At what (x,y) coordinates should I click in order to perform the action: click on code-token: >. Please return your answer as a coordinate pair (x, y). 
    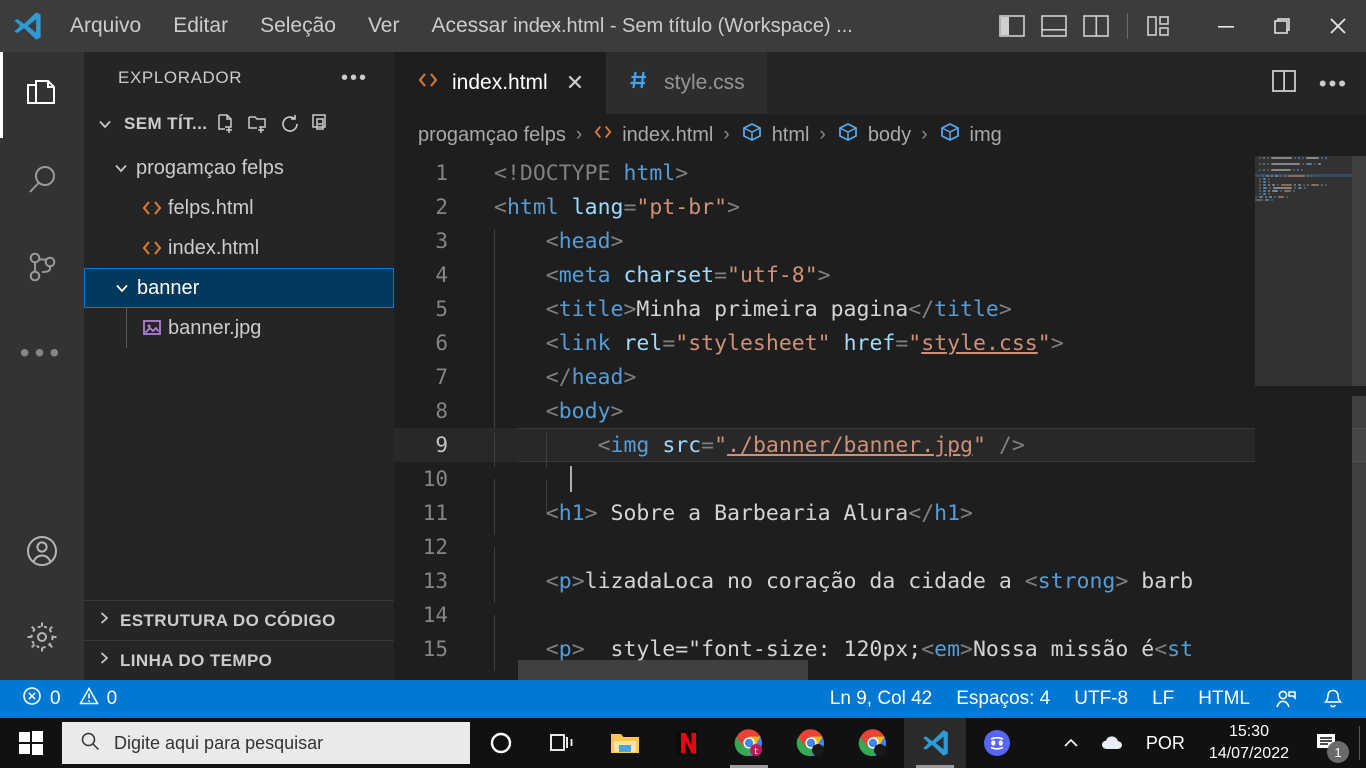
    Looking at the image, I should click on (1057, 343).